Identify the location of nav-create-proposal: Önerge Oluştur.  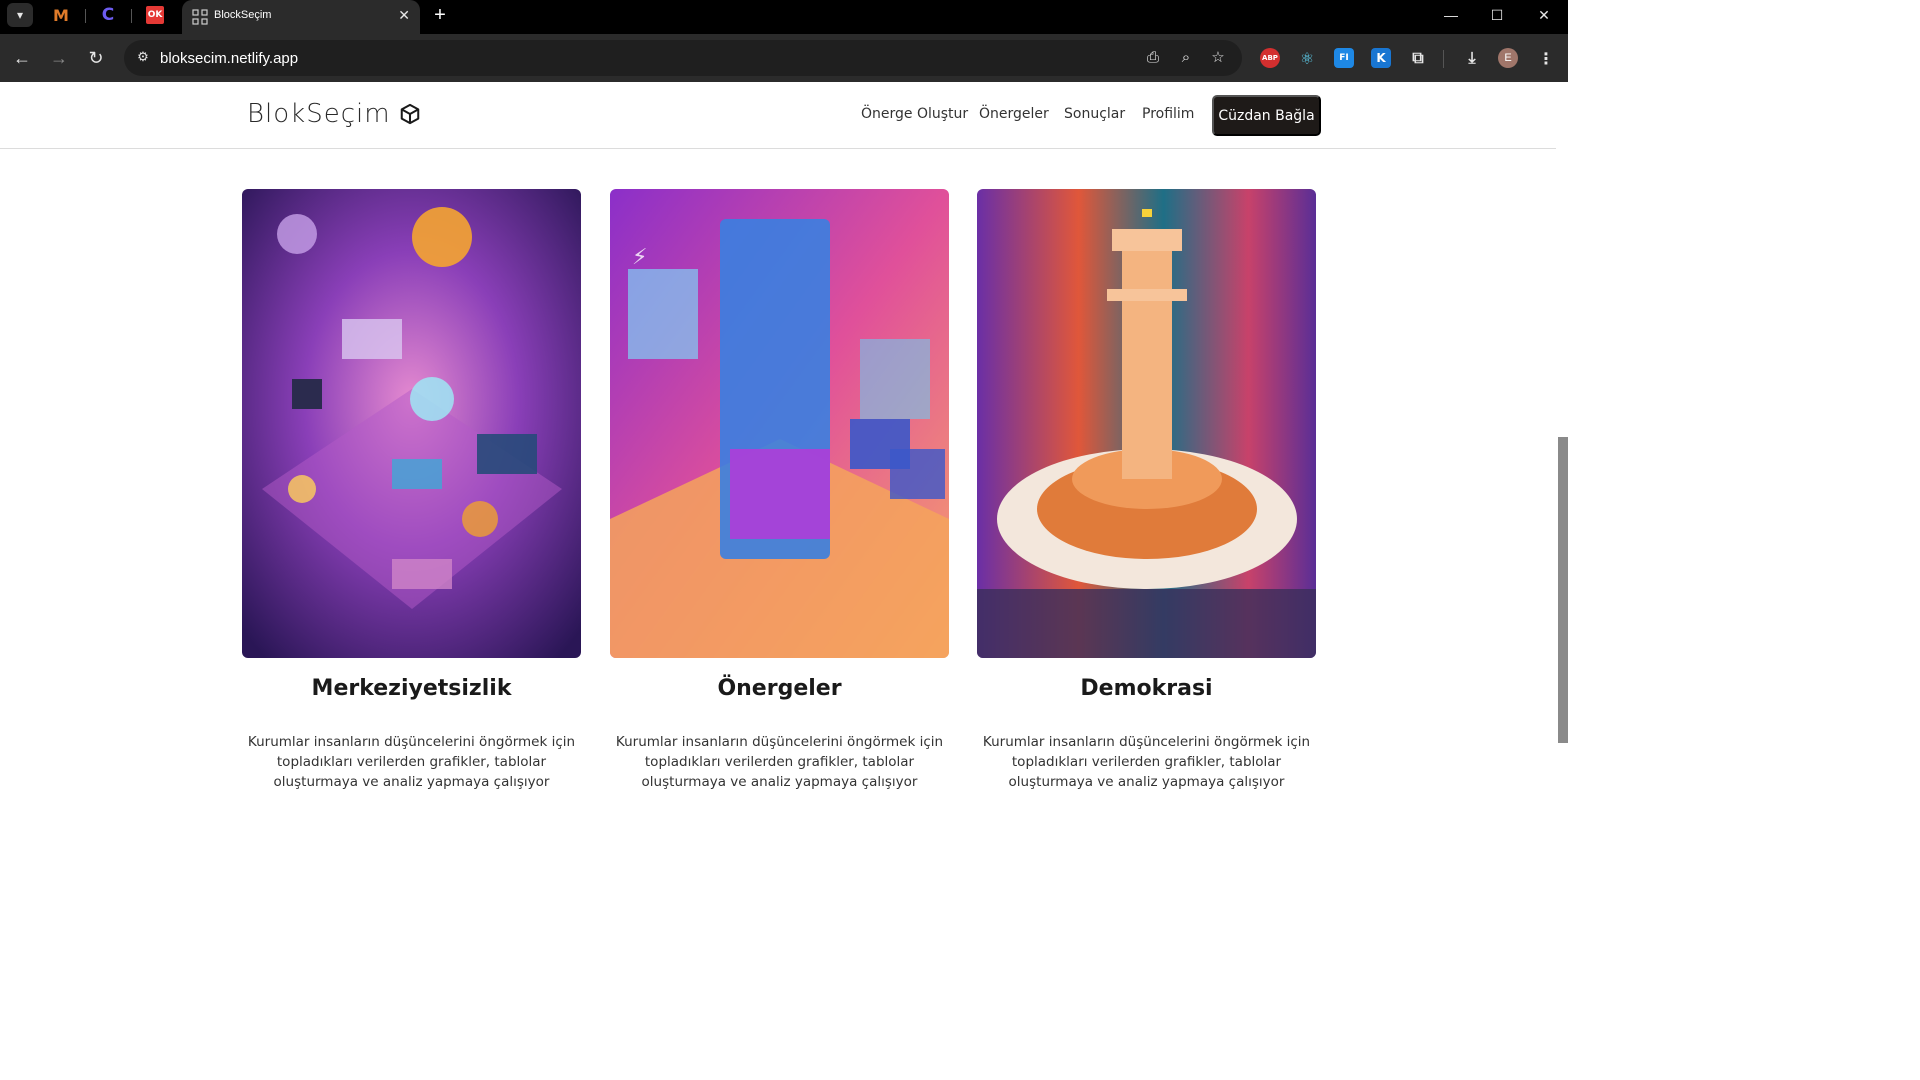
(914, 114).